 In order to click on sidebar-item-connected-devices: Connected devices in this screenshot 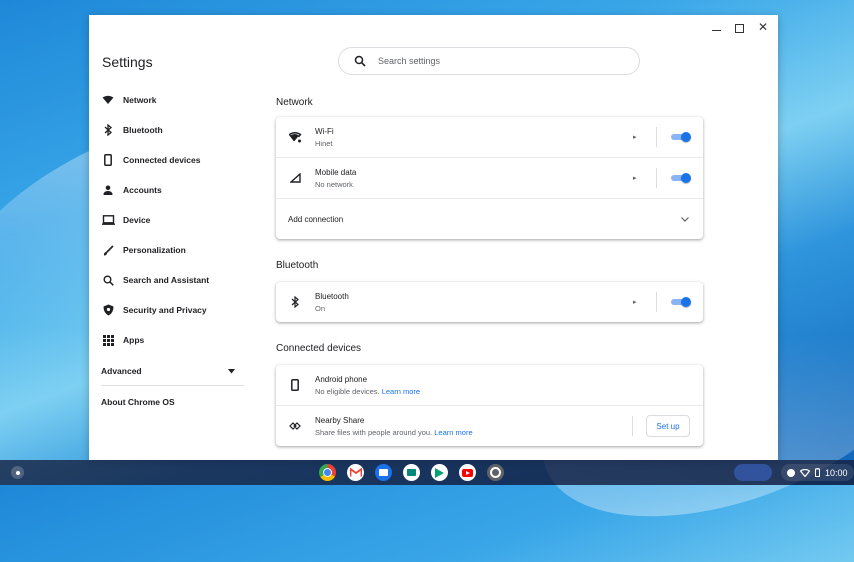, I will do `click(169, 160)`.